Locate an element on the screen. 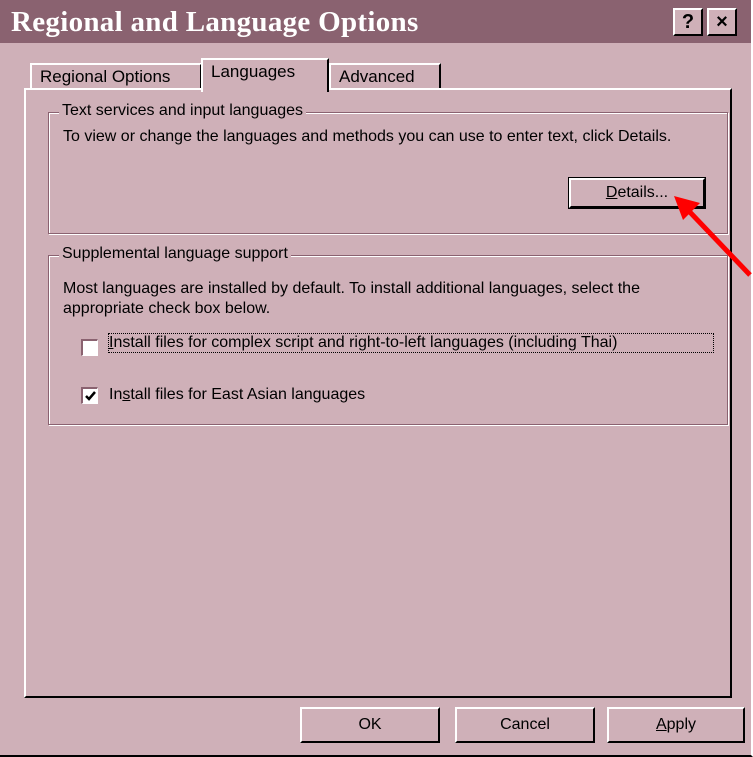 The width and height of the screenshot is (753, 757). close-icon: × is located at coordinates (722, 22).